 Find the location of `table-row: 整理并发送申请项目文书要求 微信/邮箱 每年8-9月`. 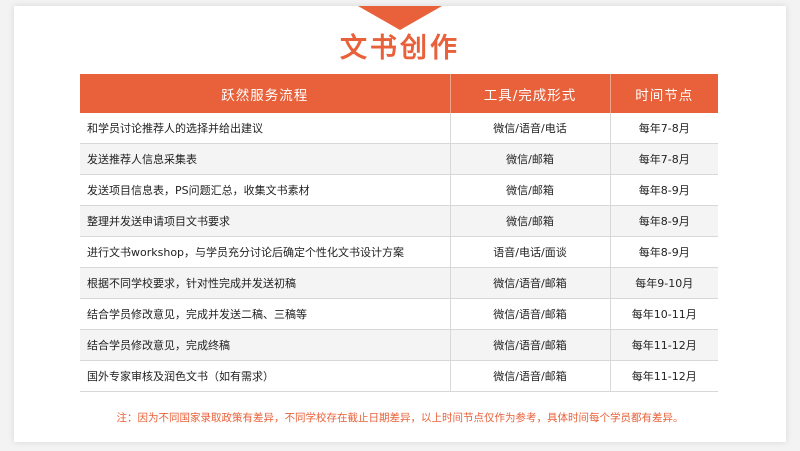

table-row: 整理并发送申请项目文书要求 微信/邮箱 每年8-9月 is located at coordinates (399, 221).